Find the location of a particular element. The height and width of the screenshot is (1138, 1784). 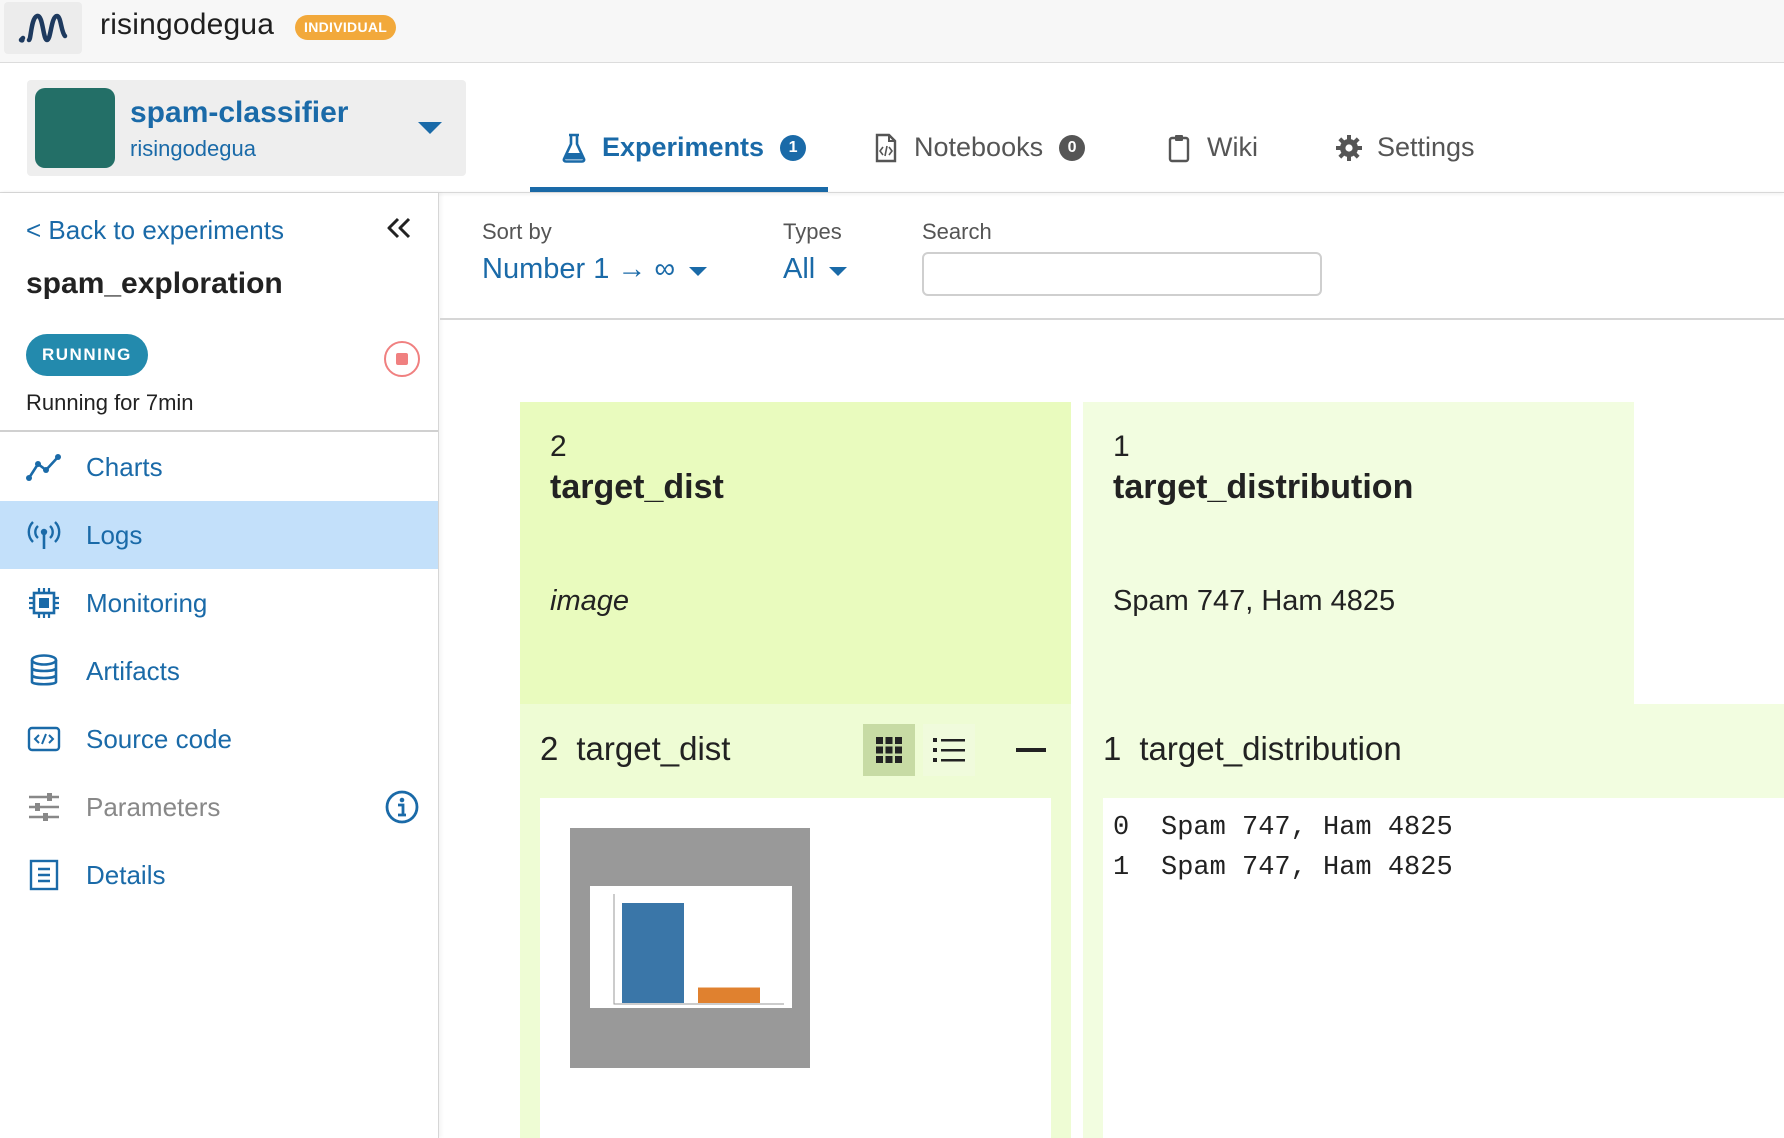

sort-by-dropdown: Number 1 → ∞ is located at coordinates (595, 269).